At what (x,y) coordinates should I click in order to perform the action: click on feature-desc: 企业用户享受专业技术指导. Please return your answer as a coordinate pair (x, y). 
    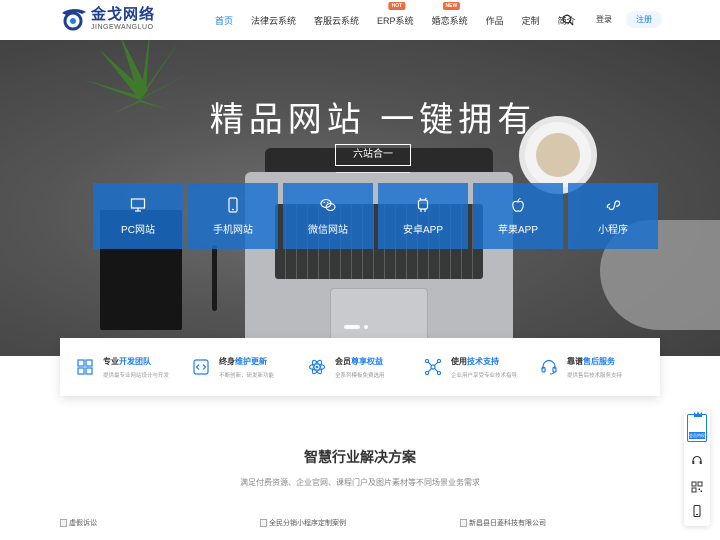
    Looking at the image, I should click on (484, 375).